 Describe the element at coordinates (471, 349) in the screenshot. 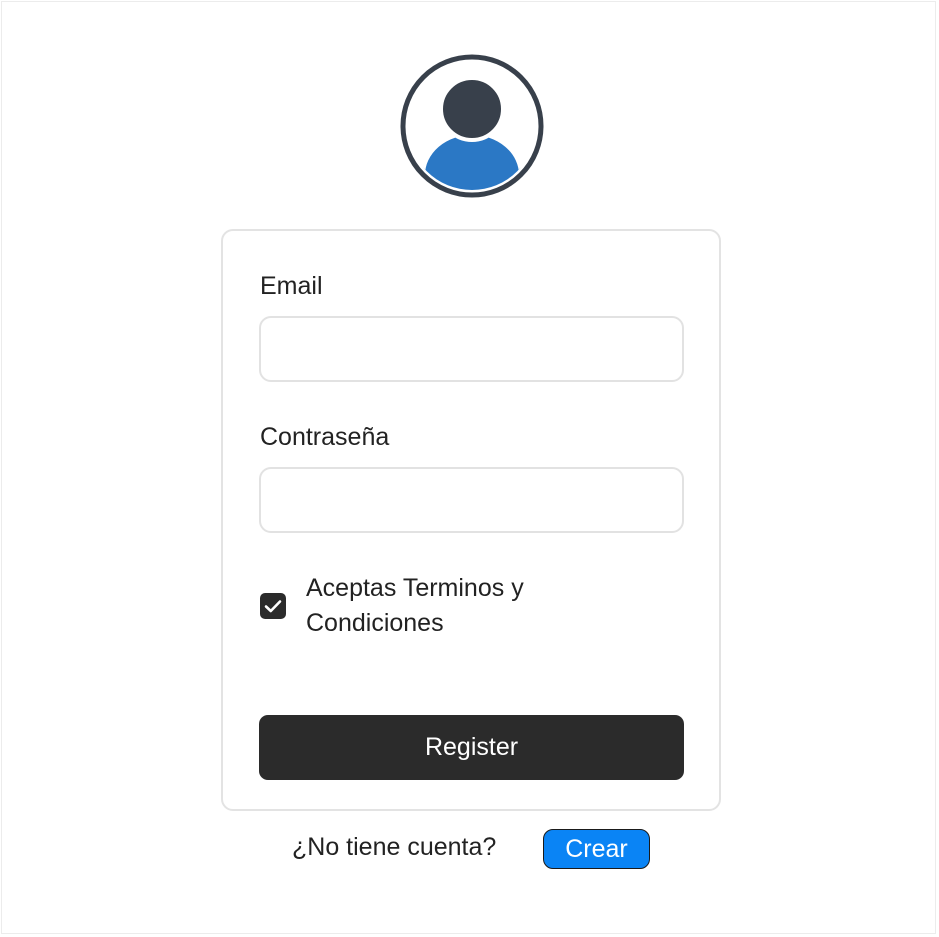

I see `email-field` at that location.